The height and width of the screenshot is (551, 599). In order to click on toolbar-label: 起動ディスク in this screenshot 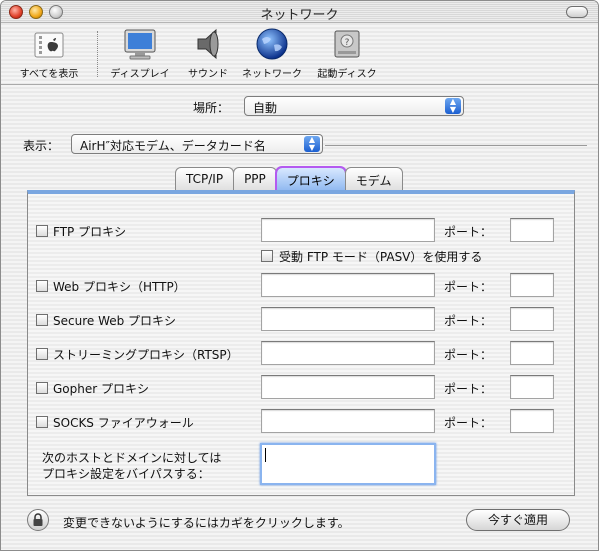, I will do `click(347, 74)`.